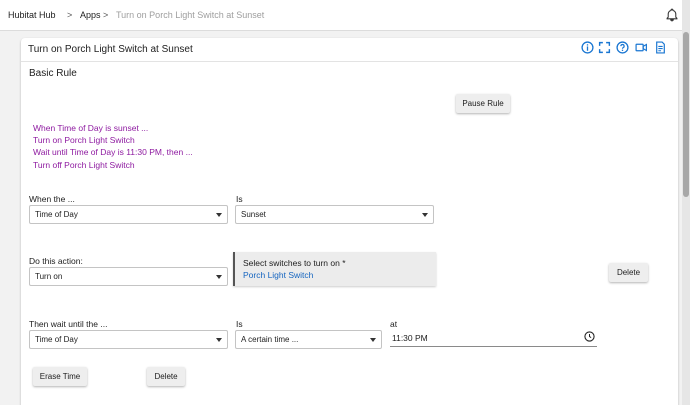  What do you see at coordinates (394, 324) in the screenshot?
I see `wait-at-label: at` at bounding box center [394, 324].